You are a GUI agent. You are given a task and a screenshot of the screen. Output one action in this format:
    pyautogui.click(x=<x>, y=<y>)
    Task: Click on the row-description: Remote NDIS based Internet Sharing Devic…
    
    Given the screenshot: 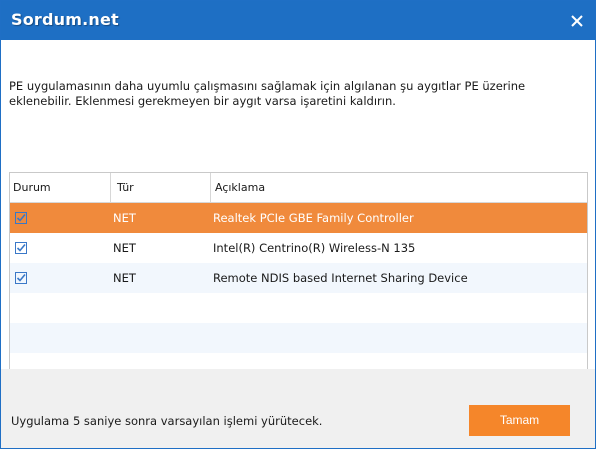 What is the action you would take?
    pyautogui.click(x=340, y=278)
    